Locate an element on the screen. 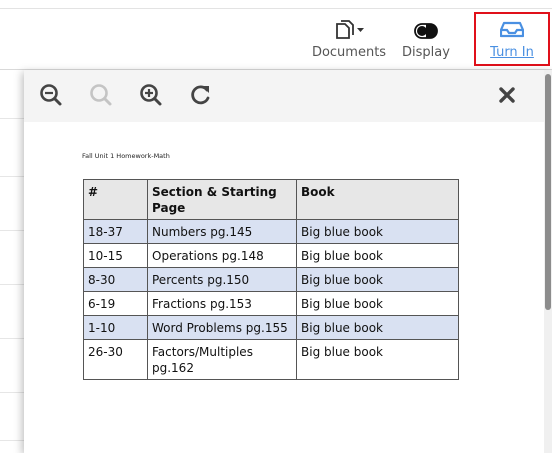  table-header-row: # Section & Starting Page Book is located at coordinates (271, 199).